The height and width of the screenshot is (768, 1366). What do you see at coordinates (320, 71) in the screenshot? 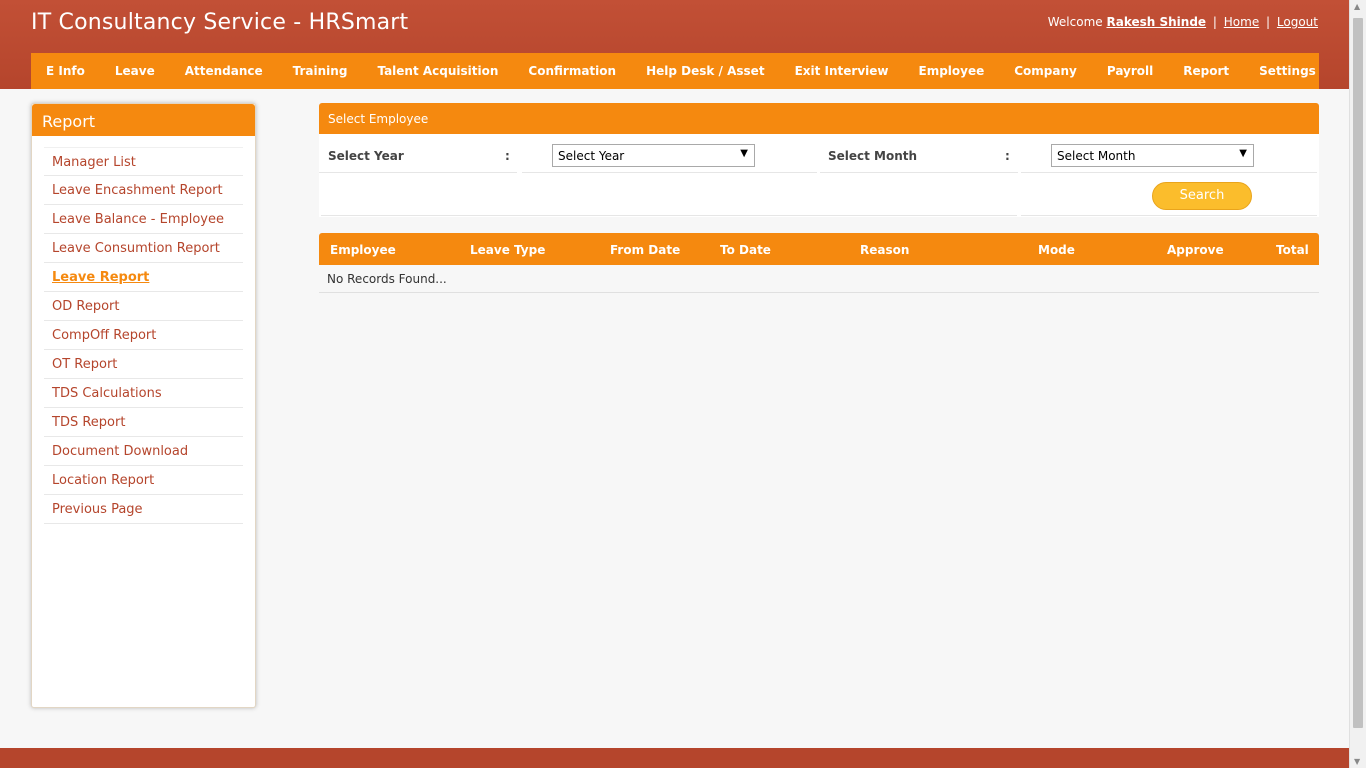
I see `nav-item-training: Training` at bounding box center [320, 71].